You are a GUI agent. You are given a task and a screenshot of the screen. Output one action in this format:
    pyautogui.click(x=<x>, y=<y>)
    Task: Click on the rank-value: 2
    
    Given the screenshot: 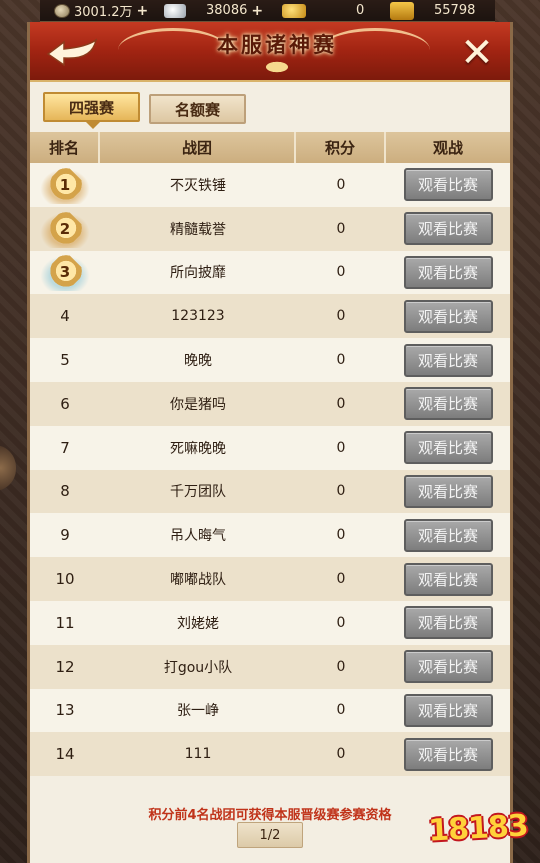 What is the action you would take?
    pyautogui.click(x=65, y=228)
    